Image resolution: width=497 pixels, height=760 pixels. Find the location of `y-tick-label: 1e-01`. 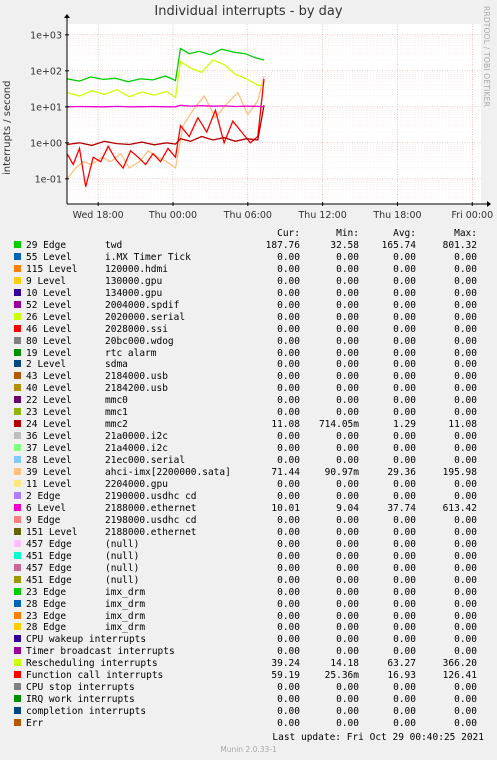

y-tick-label: 1e-01 is located at coordinates (48, 179).